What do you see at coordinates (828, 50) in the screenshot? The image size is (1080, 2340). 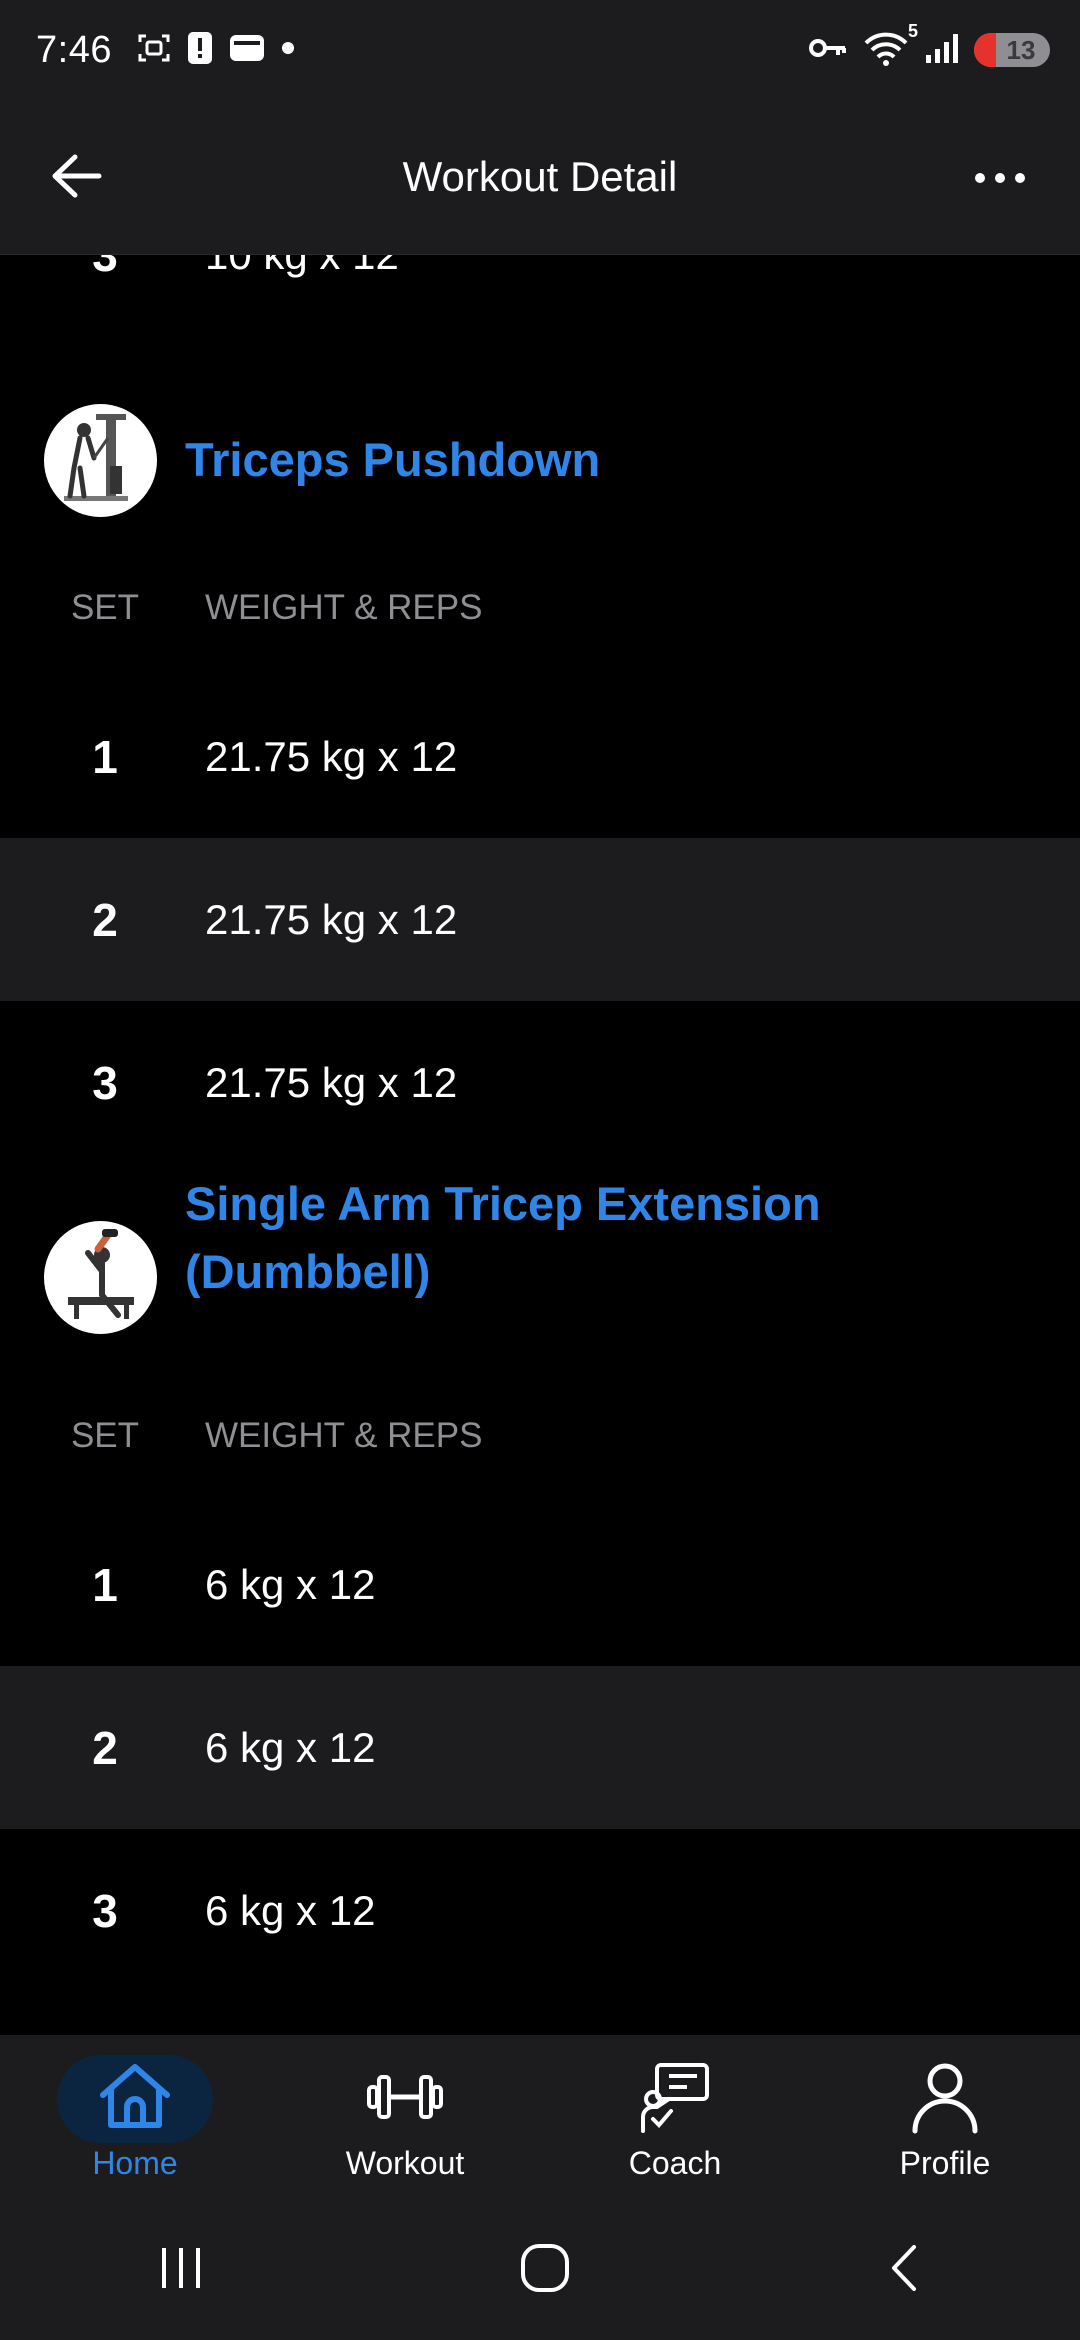 I see `vpn-key-icon` at bounding box center [828, 50].